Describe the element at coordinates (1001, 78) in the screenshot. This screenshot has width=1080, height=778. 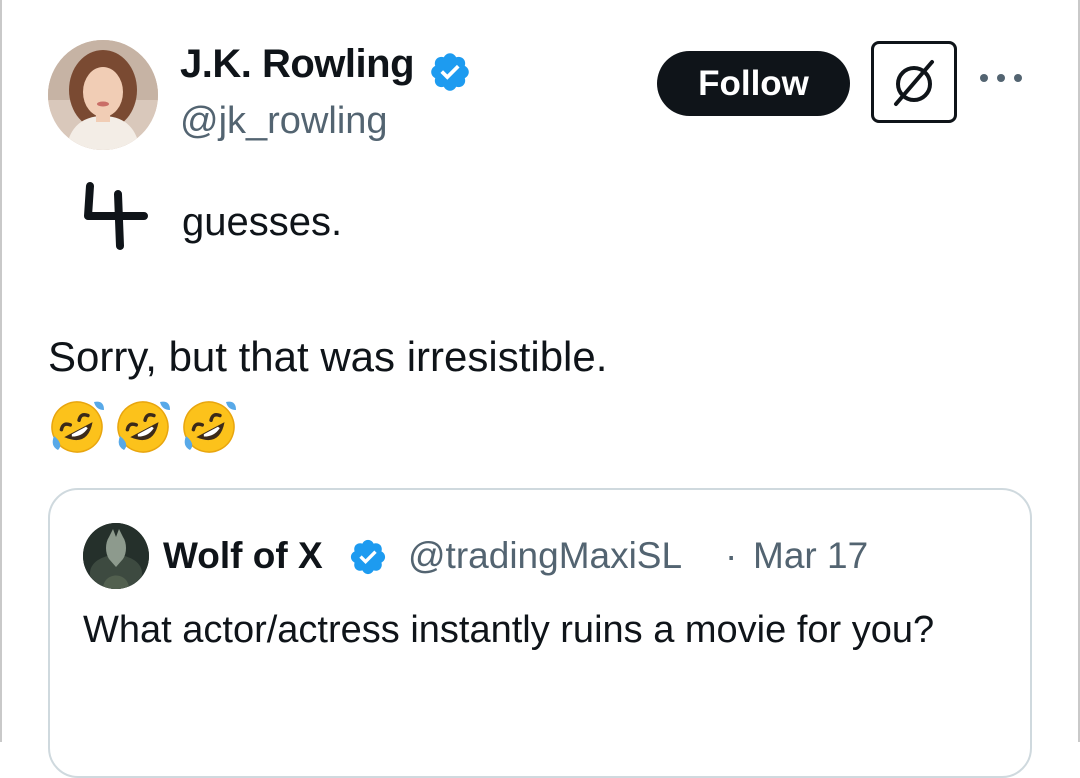
I see `more-dots-icon` at that location.